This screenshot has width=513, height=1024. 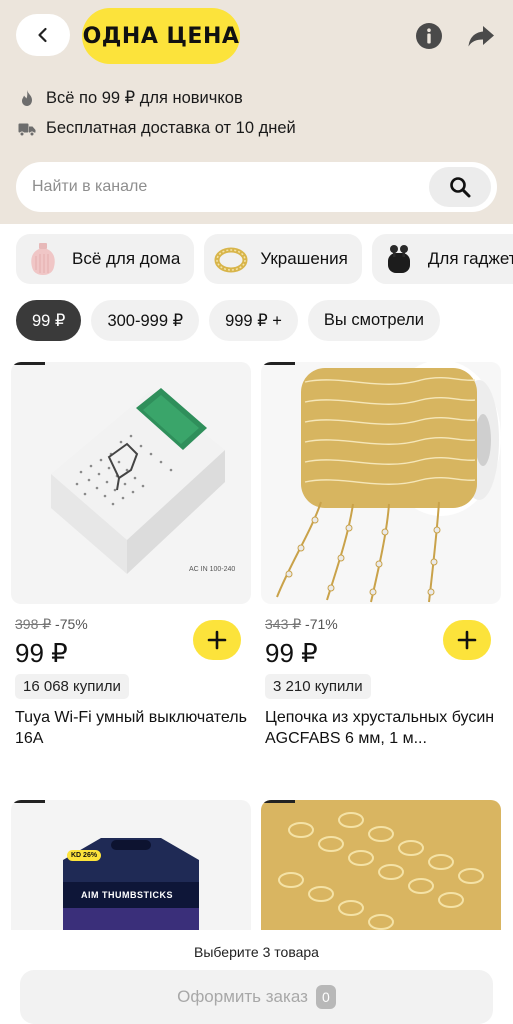 I want to click on old-price: 343 ₽, so click(x=283, y=624).